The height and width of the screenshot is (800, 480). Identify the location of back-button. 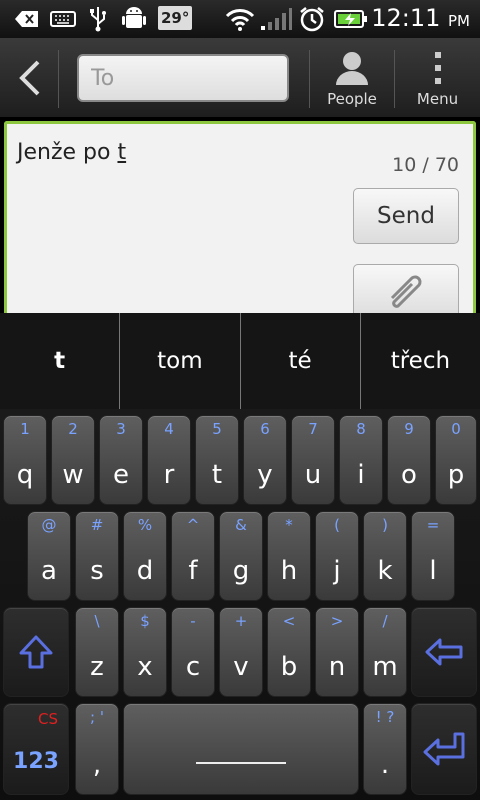
(29, 78).